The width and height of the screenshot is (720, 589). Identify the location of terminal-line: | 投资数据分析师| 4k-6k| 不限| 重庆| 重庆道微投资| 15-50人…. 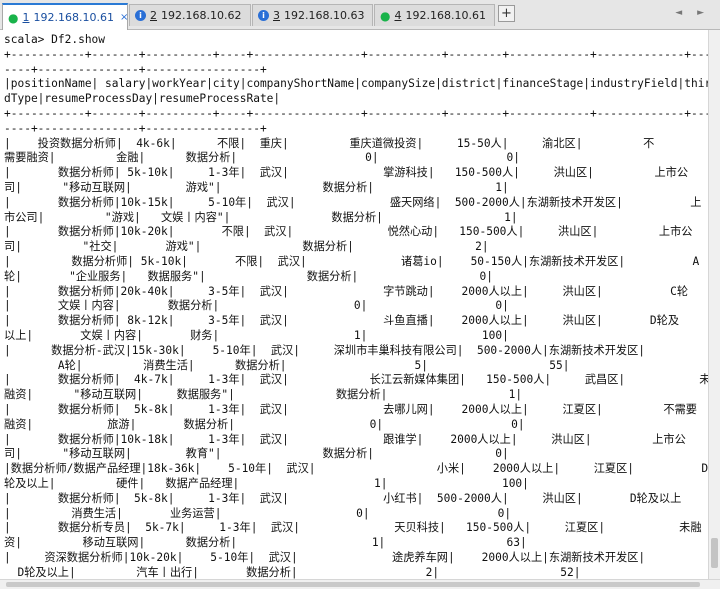
(329, 143).